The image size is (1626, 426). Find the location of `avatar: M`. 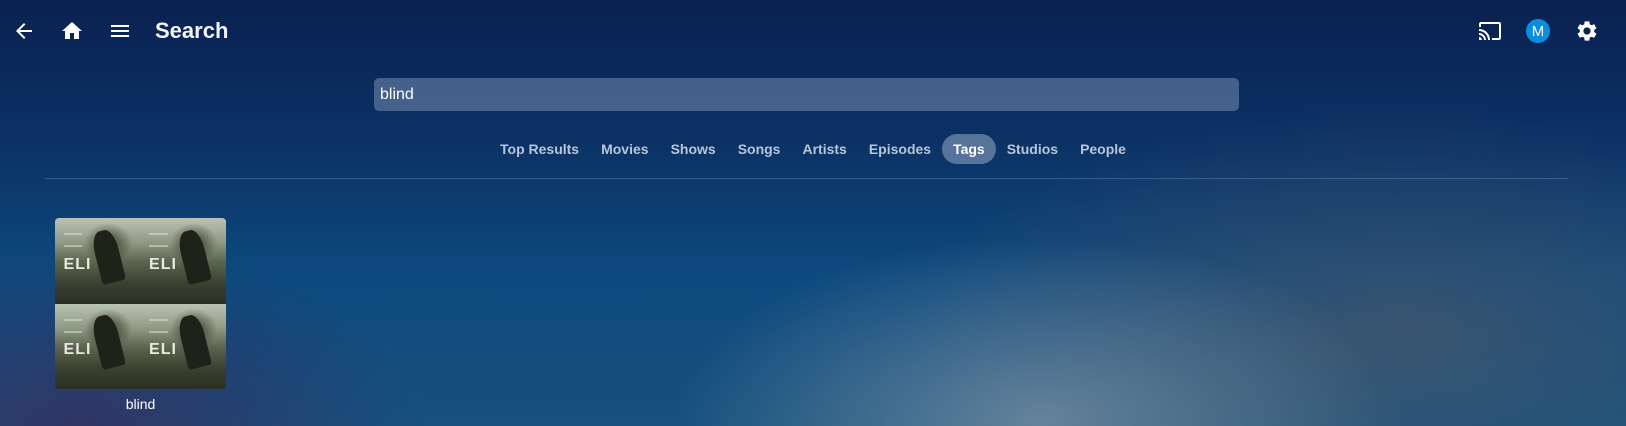

avatar: M is located at coordinates (1538, 31).